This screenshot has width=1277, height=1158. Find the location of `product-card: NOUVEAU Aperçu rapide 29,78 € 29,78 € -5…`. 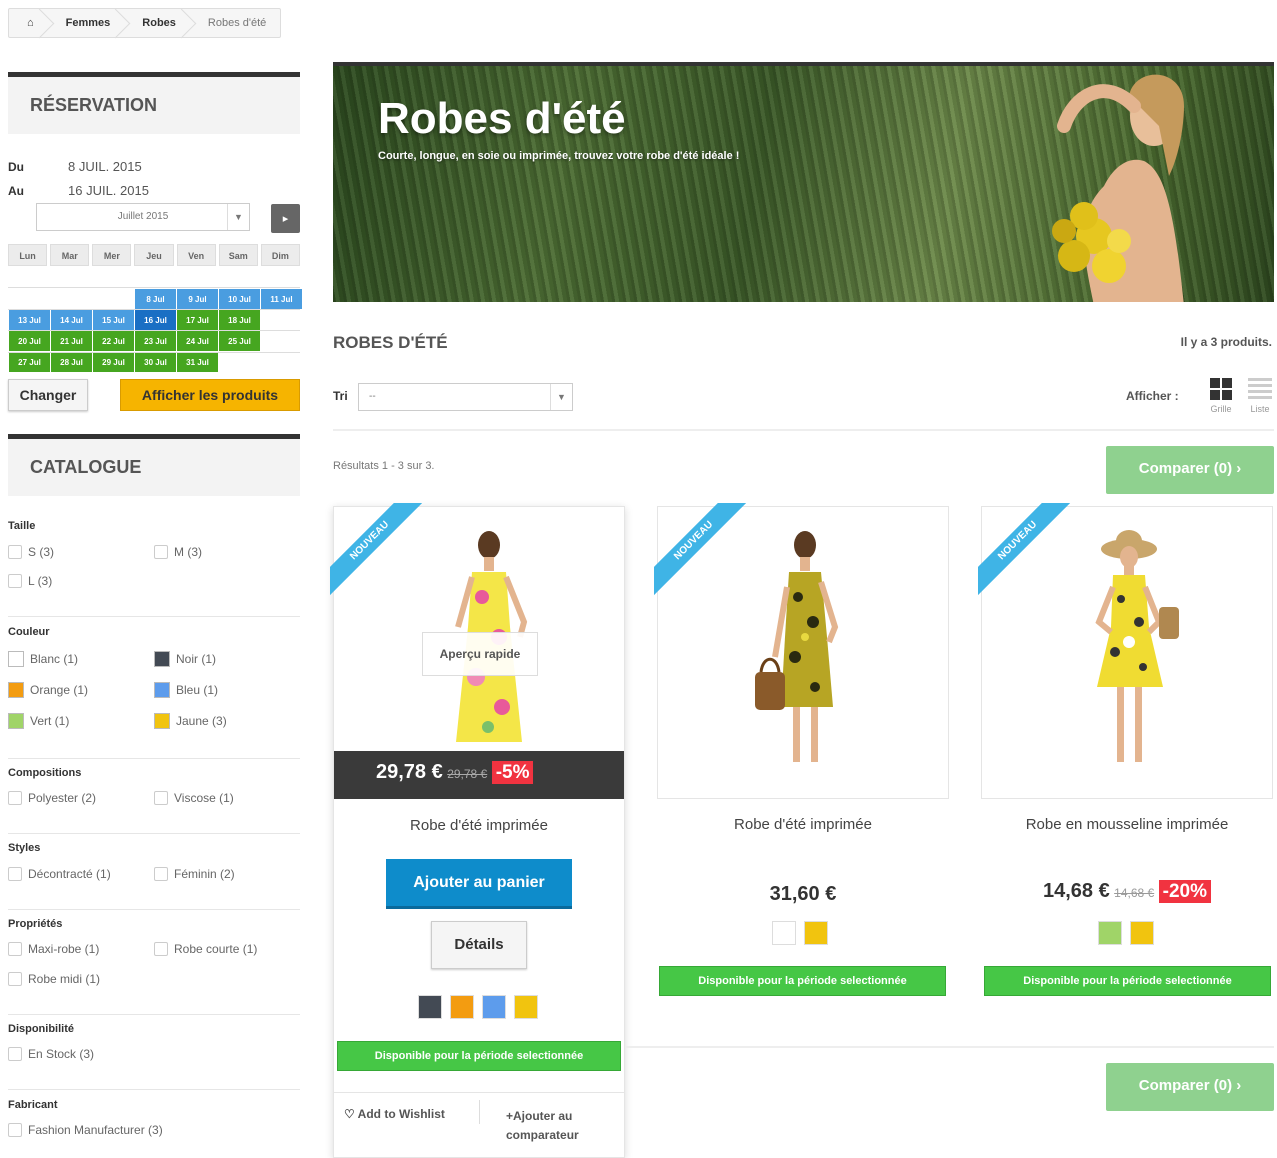

product-card: NOUVEAU Aperçu rapide 29,78 € 29,78 € -5… is located at coordinates (477, 830).